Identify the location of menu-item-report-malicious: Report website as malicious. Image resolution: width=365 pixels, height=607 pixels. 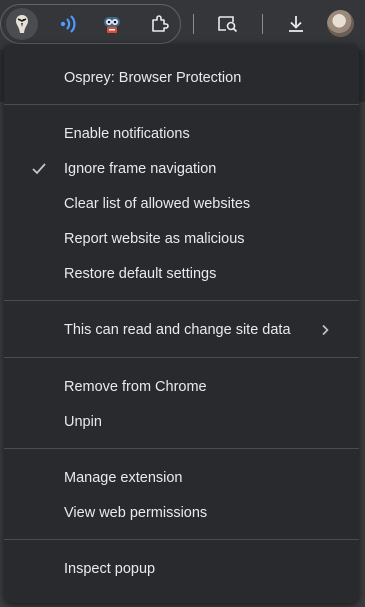
(181, 239).